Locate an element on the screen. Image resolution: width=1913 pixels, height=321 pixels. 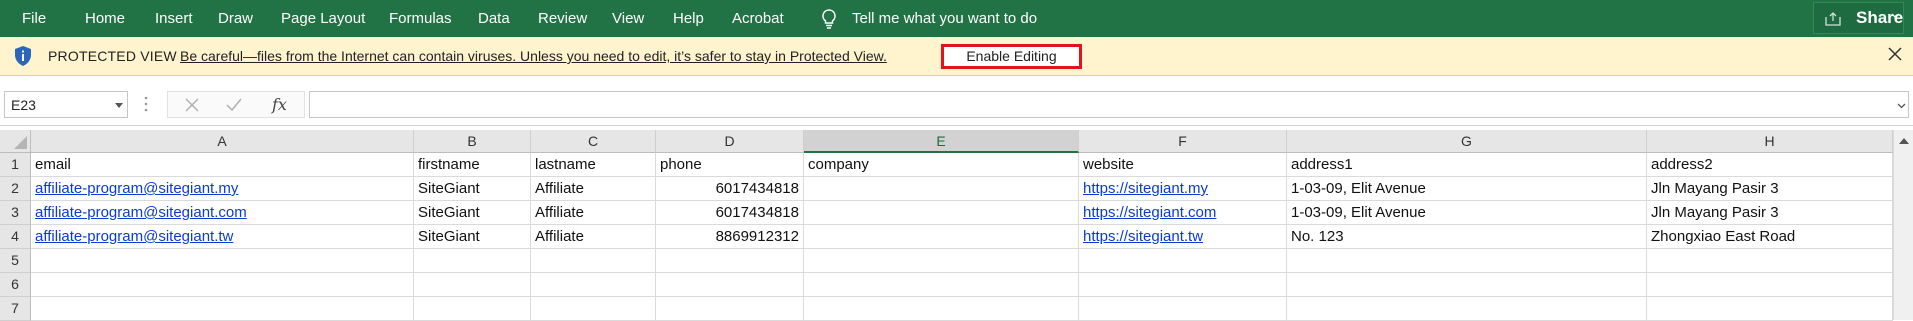
table-cell: phone is located at coordinates (730, 165).